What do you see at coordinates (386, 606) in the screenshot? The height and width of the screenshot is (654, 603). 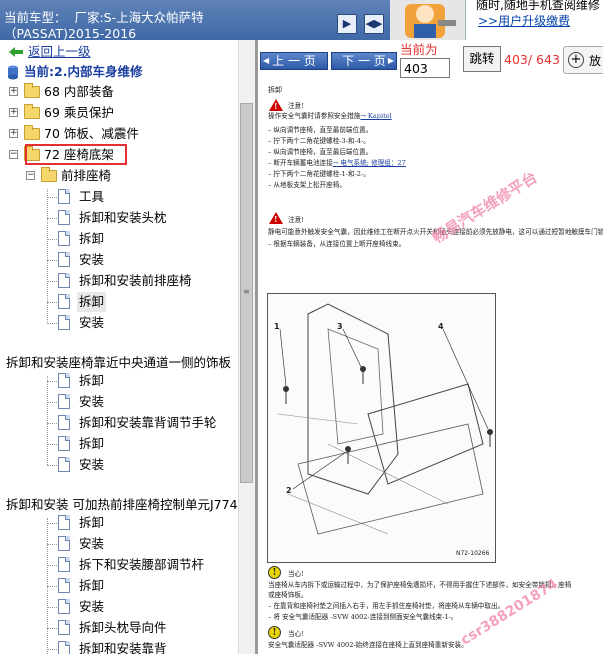 I see `step: – 在靠背和座椅衬垫之间插入右手，用左手抓住座椅衬垫，将座椅从车辆中取出。` at bounding box center [386, 606].